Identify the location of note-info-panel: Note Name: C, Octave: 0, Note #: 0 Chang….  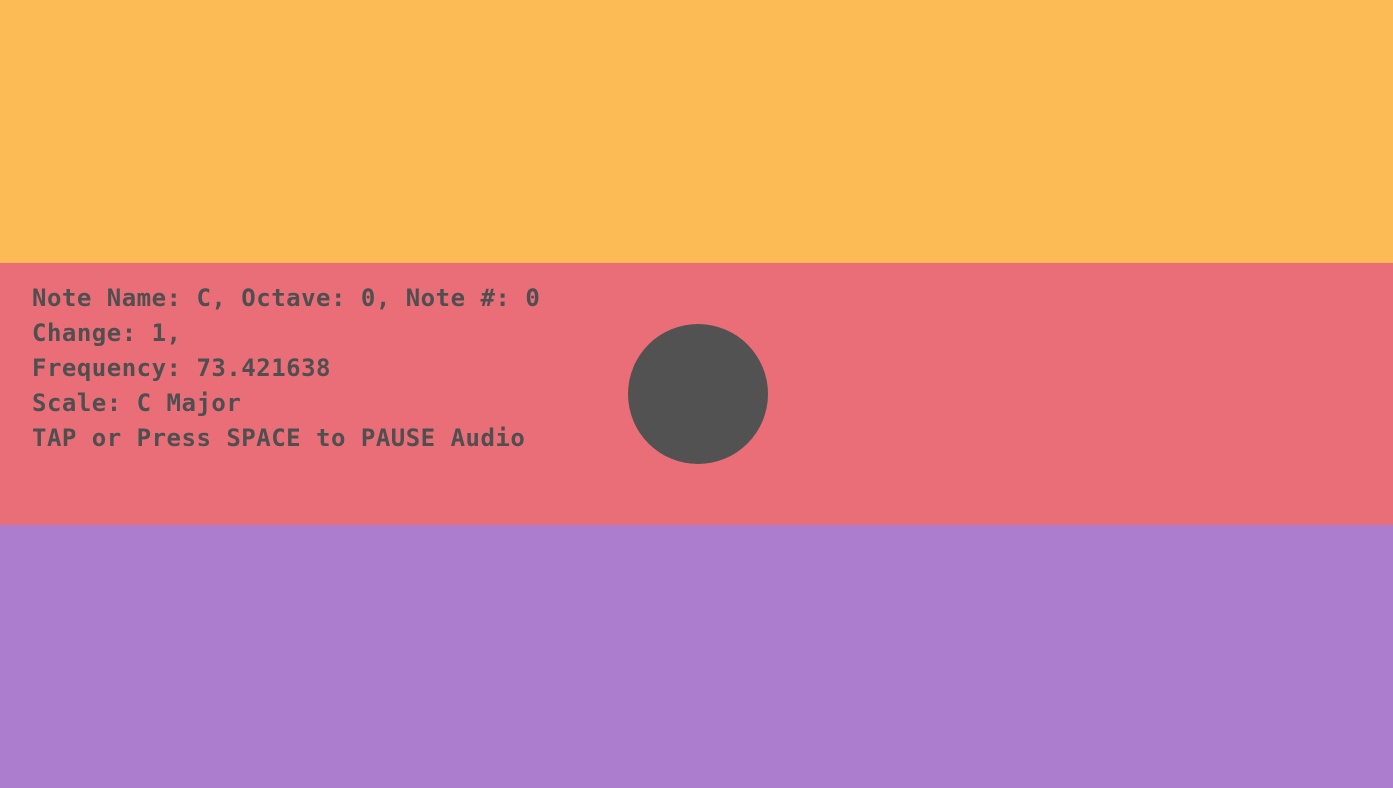
(286, 368).